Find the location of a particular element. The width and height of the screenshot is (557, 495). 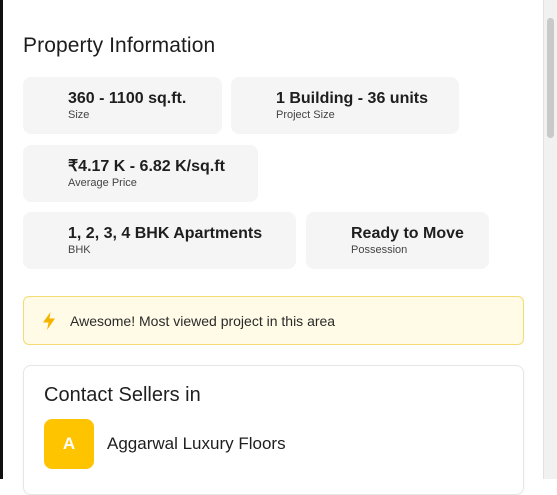

info-card-bhk: 1, 2, 3, 4 BHK Apartments BHK is located at coordinates (159, 240).